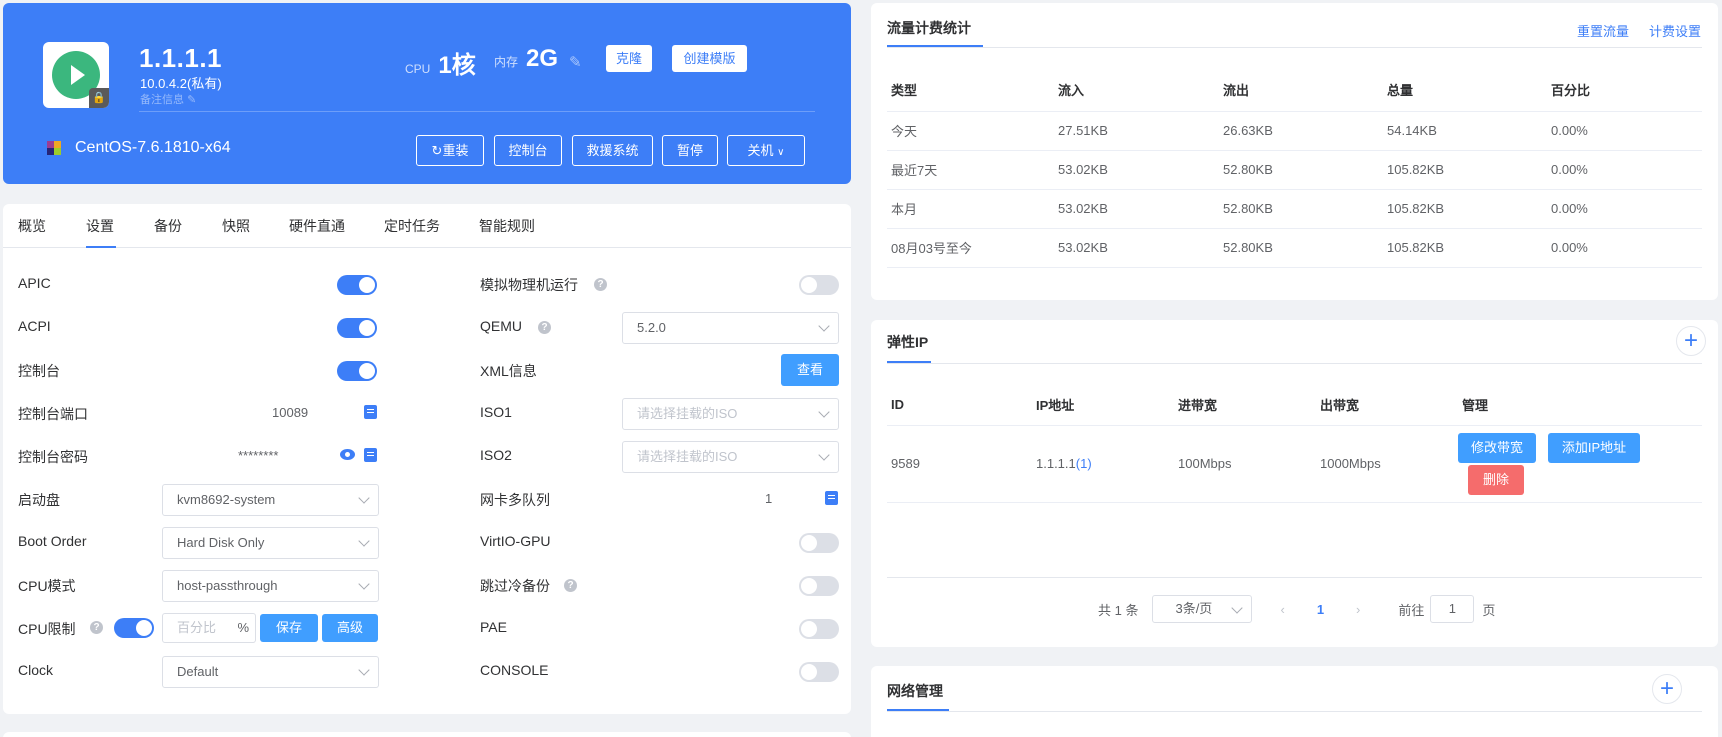 The image size is (1722, 737). What do you see at coordinates (709, 58) in the screenshot?
I see `create-template-button: 创建模版` at bounding box center [709, 58].